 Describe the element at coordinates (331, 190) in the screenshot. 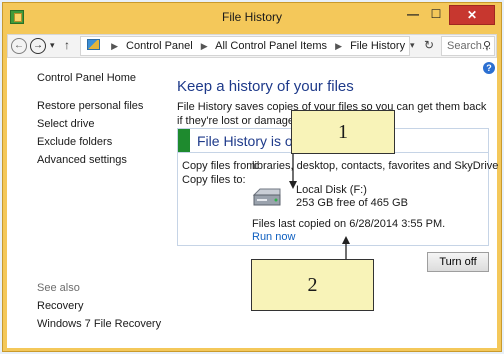

I see `backup-drive-name: Local Disk (F:)` at that location.